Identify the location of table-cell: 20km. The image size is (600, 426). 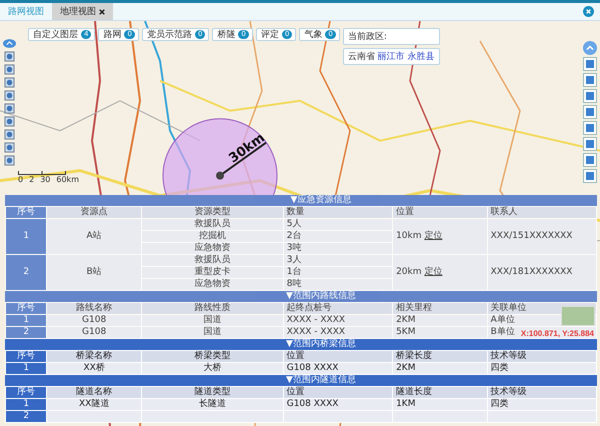
(409, 272).